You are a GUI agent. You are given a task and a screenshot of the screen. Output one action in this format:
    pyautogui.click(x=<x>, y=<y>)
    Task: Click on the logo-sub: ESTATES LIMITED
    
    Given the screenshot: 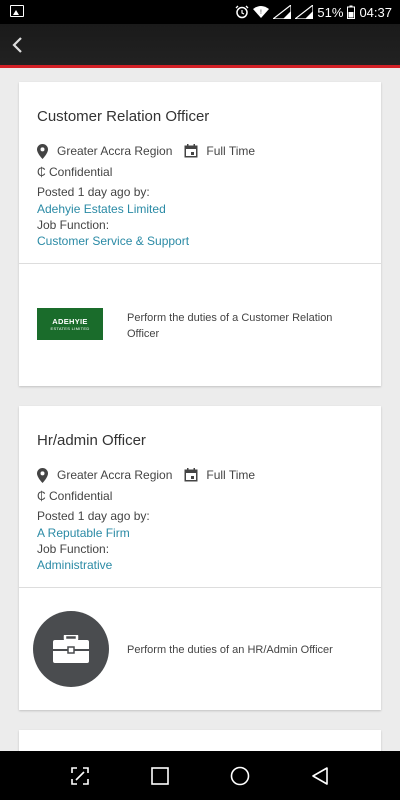 What is the action you would take?
    pyautogui.click(x=70, y=328)
    